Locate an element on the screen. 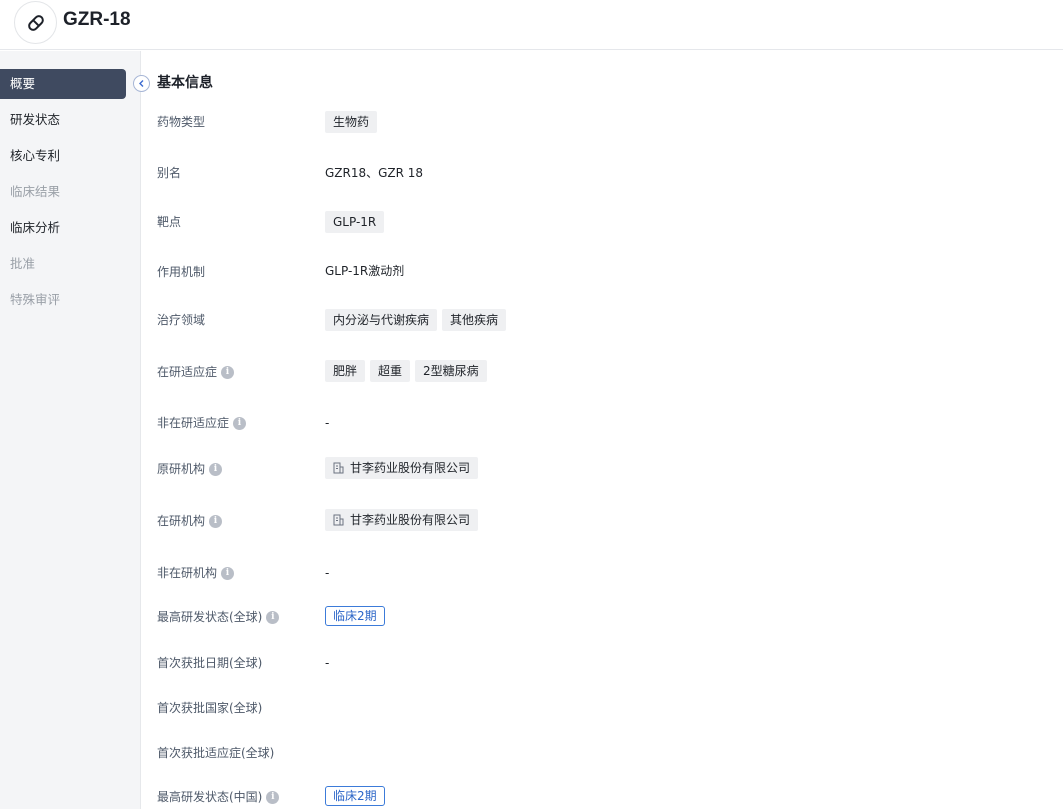 This screenshot has width=1063, height=809. therapeutic-area-value: 内分泌与代谢疾病 其他疾病 is located at coordinates (418, 320).